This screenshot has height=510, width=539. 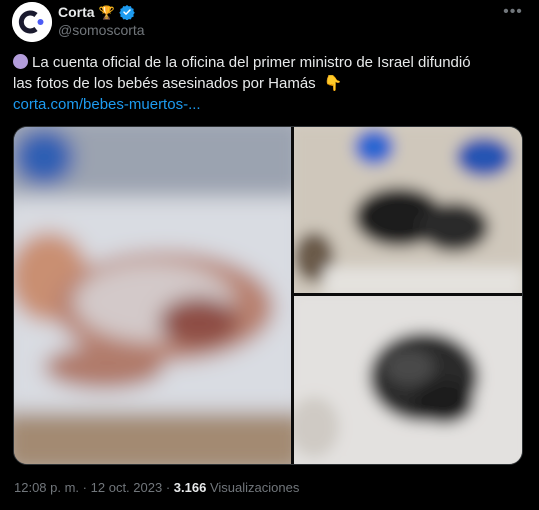 What do you see at coordinates (127, 487) in the screenshot?
I see `tweet-date: 12 oct. 2023` at bounding box center [127, 487].